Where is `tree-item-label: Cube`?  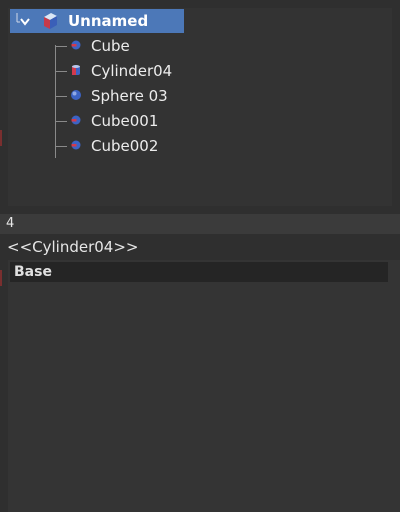
tree-item-label: Cube is located at coordinates (110, 46).